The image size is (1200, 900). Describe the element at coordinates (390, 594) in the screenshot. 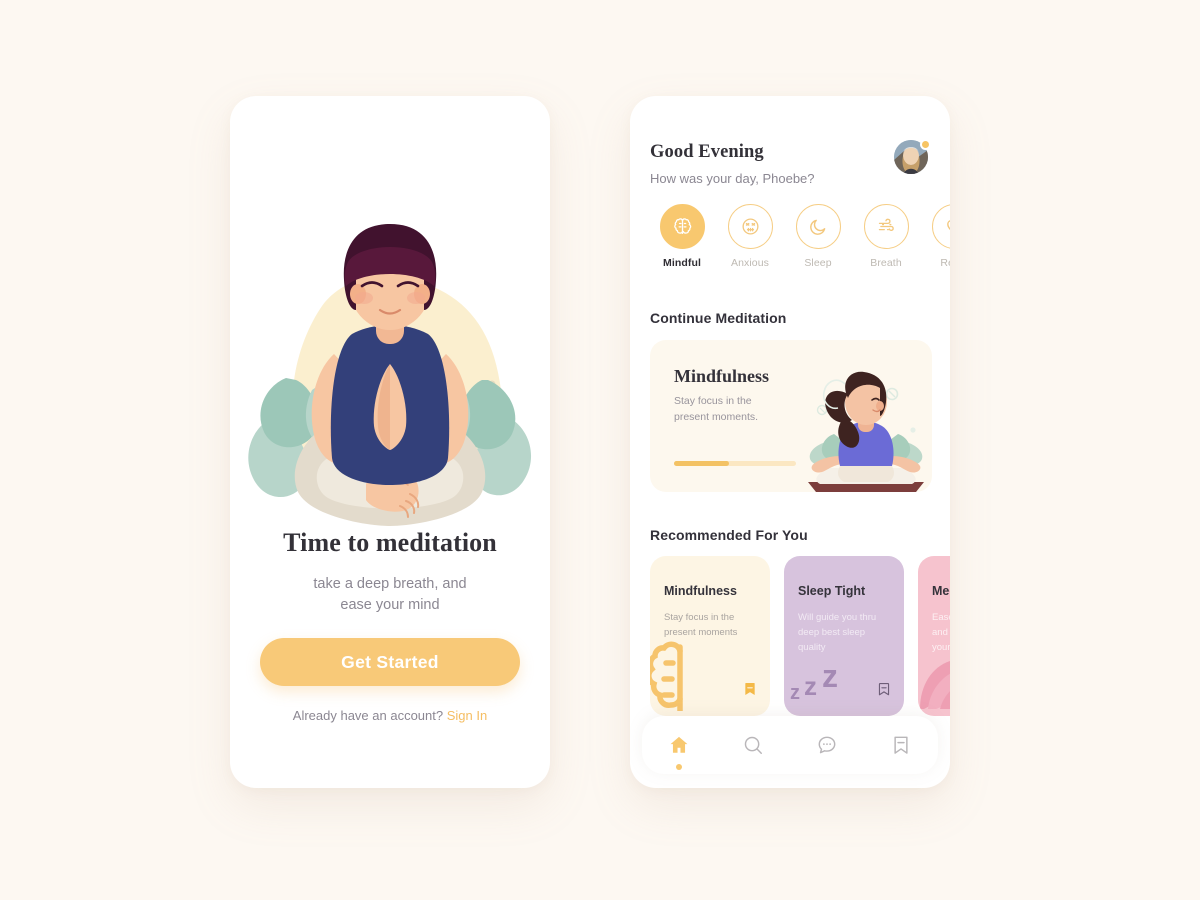

I see `onboarding-subtitle: take a deep breath, and ease your mind` at that location.